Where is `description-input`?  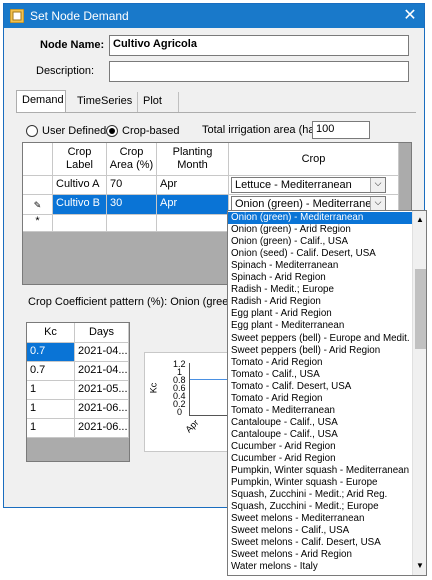 description-input is located at coordinates (259, 71).